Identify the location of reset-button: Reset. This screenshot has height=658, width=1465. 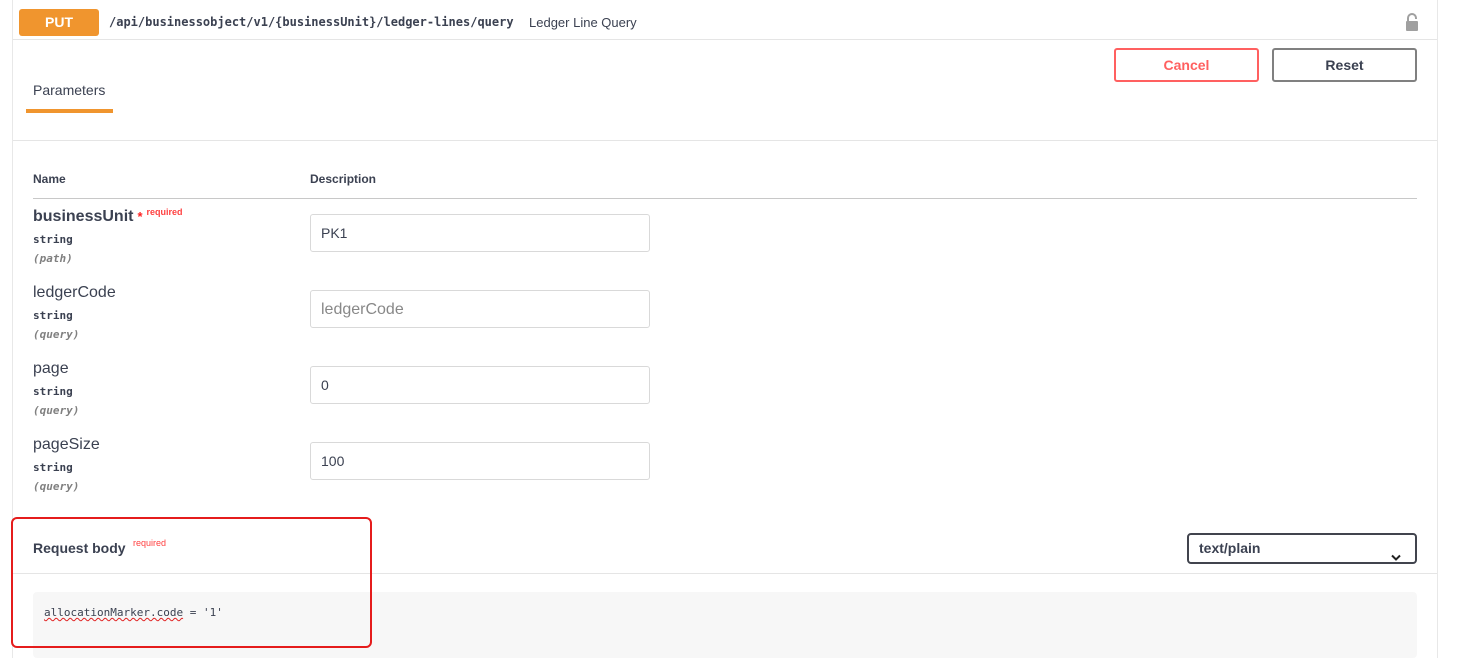
(1344, 65).